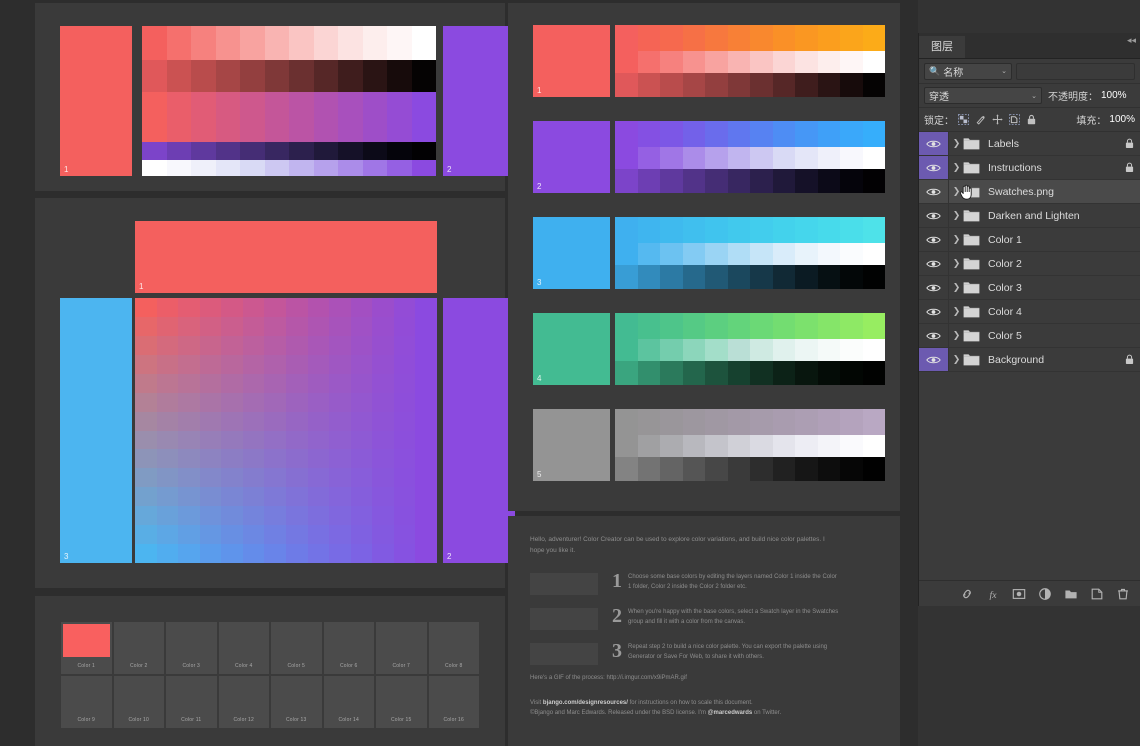 The width and height of the screenshot is (1140, 746). What do you see at coordinates (709, 349) in the screenshot?
I see `color-strip: 4` at bounding box center [709, 349].